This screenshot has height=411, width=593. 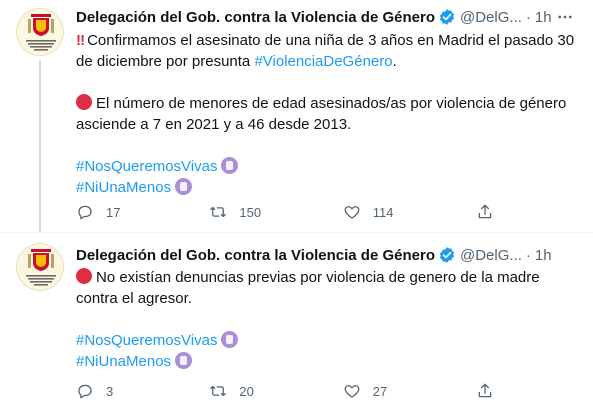 What do you see at coordinates (250, 212) in the screenshot?
I see `retweet-count: 150` at bounding box center [250, 212].